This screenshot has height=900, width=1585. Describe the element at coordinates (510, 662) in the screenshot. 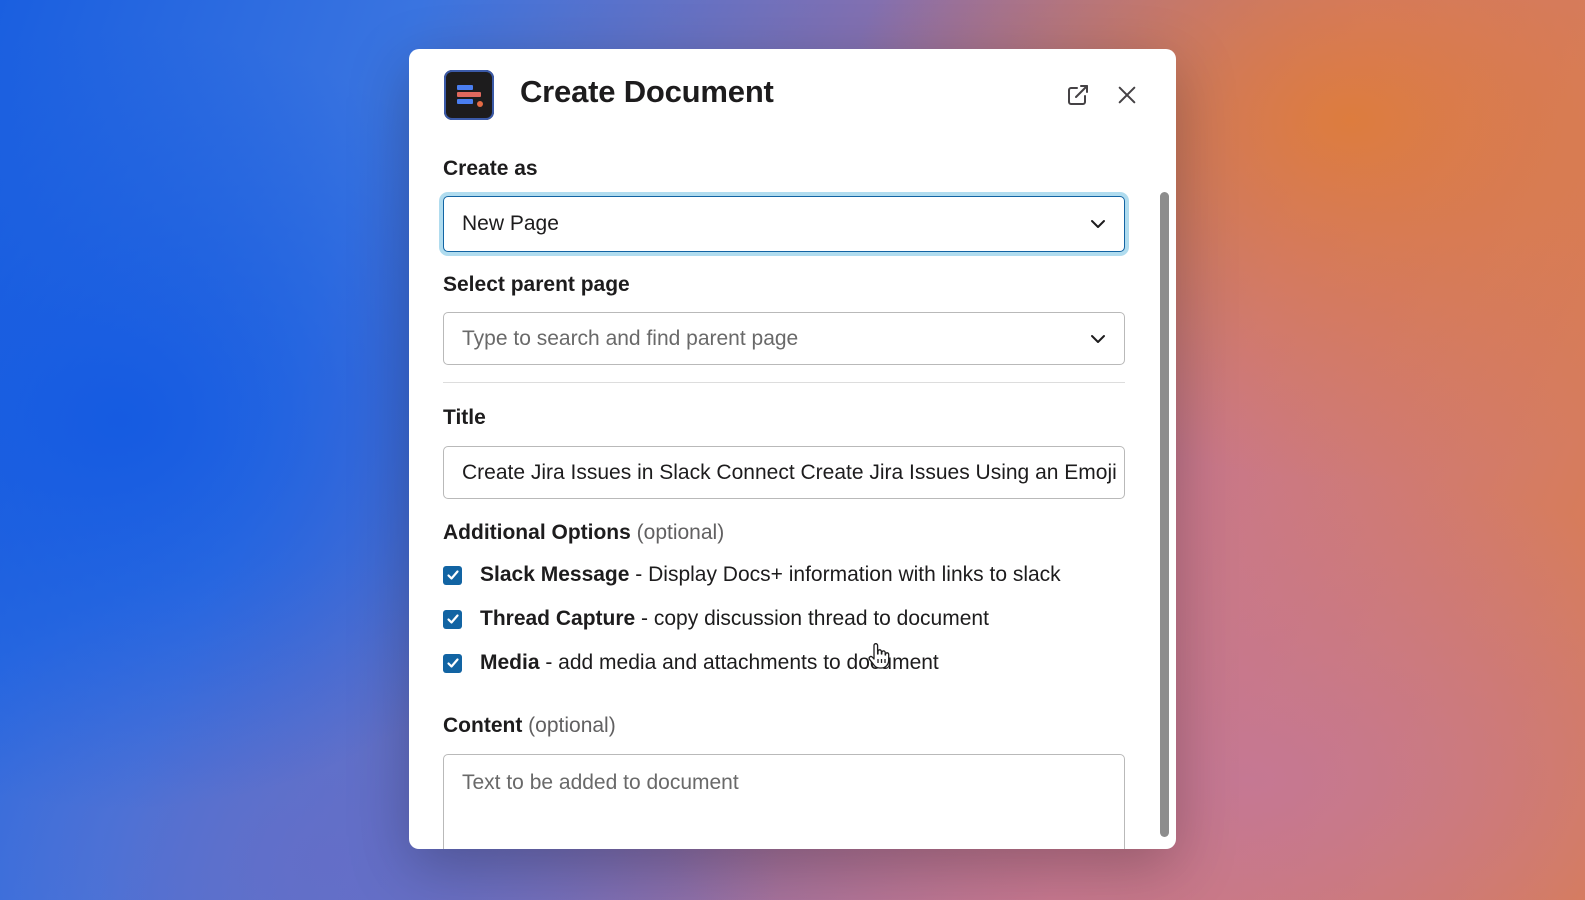

I see `option-name: Media` at that location.